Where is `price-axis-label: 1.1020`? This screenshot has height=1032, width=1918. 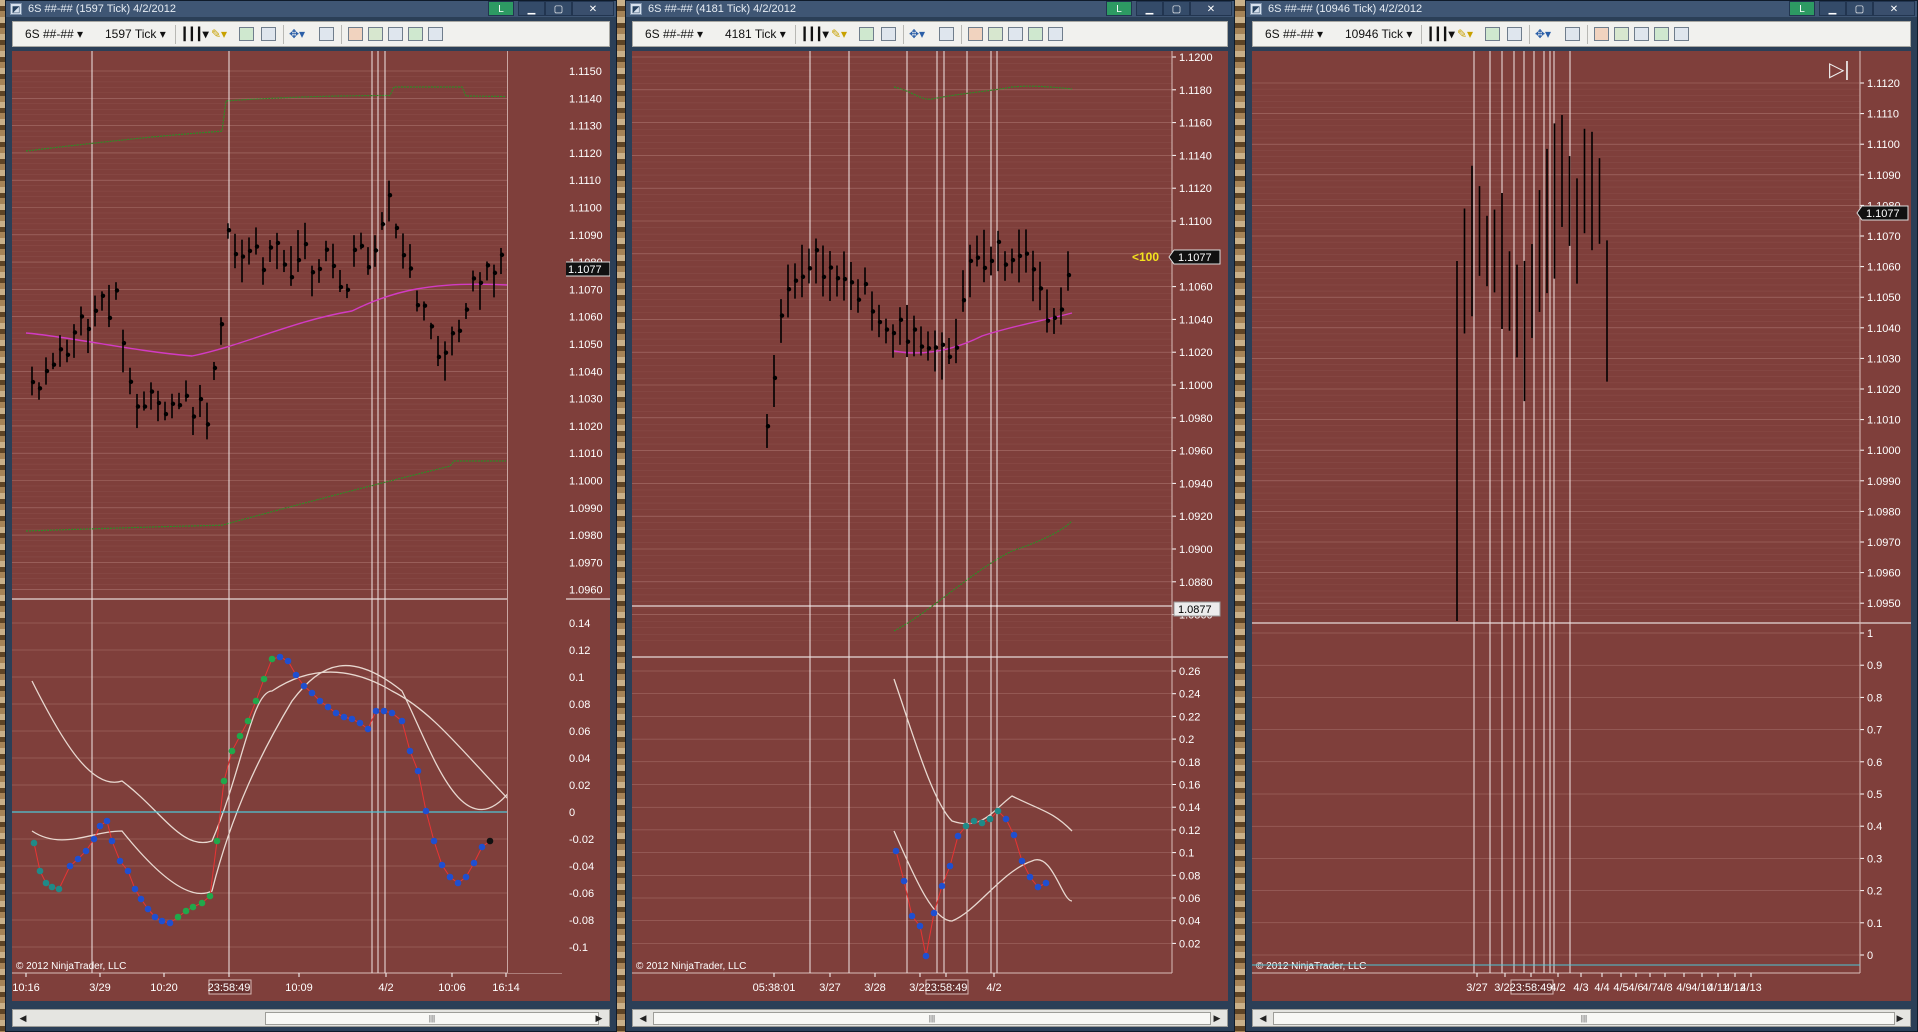
price-axis-label: 1.1020 is located at coordinates (1884, 390).